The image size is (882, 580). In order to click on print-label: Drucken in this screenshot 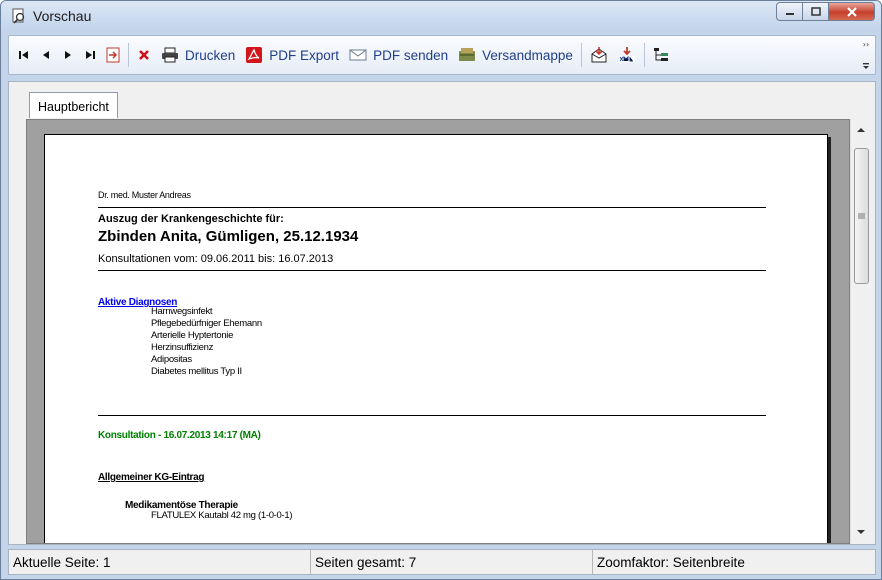, I will do `click(210, 55)`.